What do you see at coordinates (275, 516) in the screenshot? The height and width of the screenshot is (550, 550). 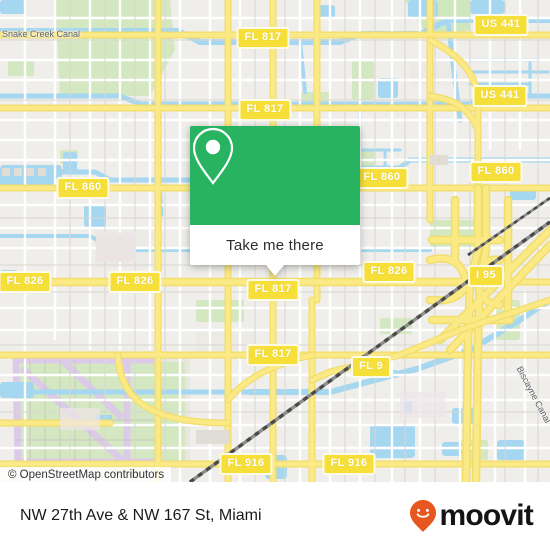 I see `footer-bar: NW 27th Ave & NW 167 St, Miami moovit` at bounding box center [275, 516].